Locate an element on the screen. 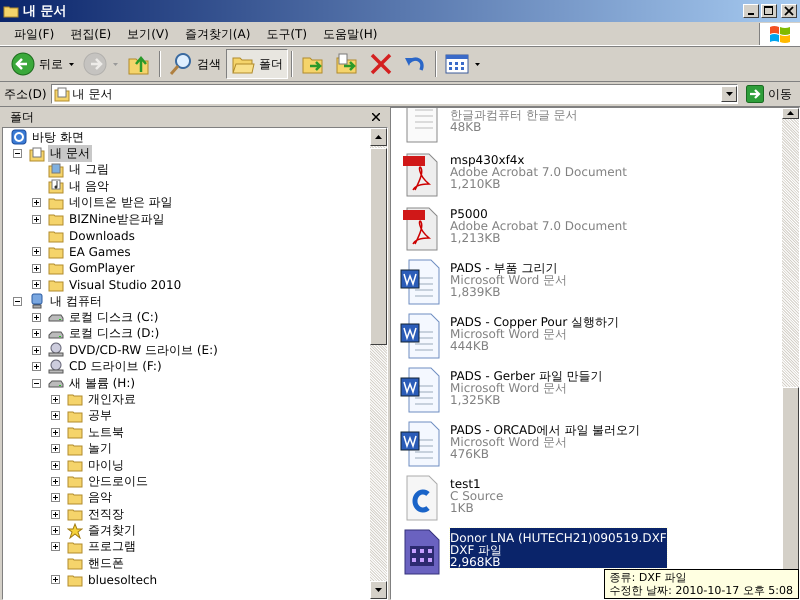 The width and height of the screenshot is (800, 600). file-item: test1 C Source 1KB is located at coordinates (477, 494).